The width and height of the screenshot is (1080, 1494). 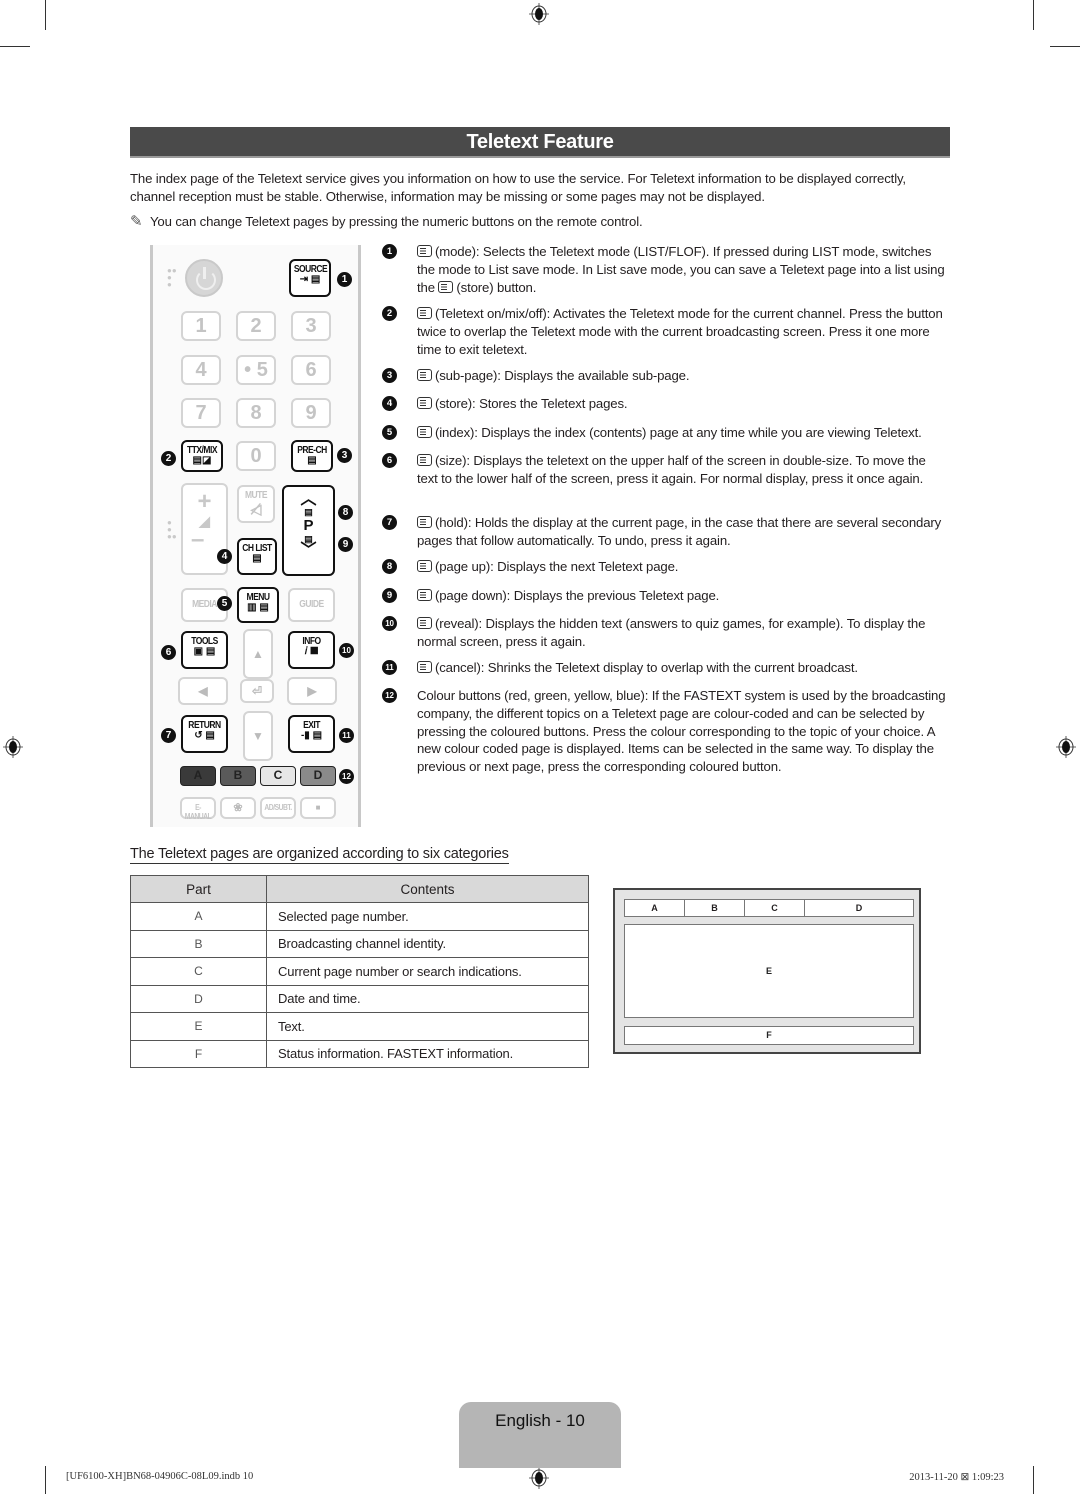 I want to click on remote-button-0: 0, so click(x=256, y=456).